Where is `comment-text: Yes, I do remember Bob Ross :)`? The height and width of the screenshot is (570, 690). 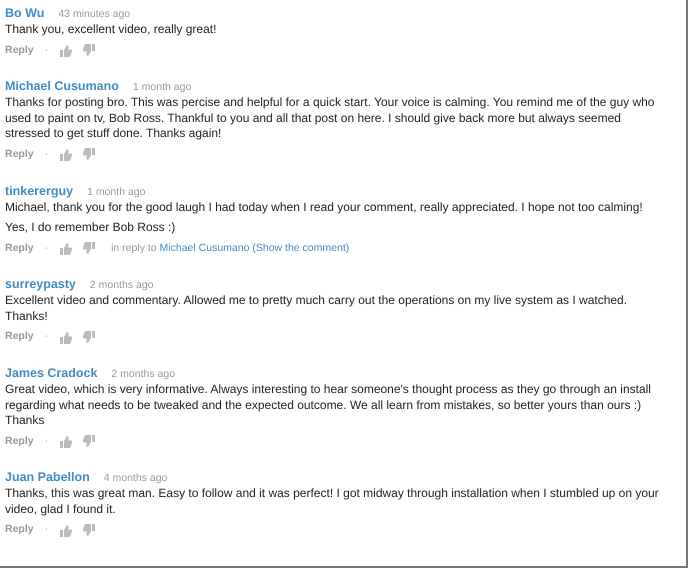 comment-text: Yes, I do remember Bob Ross :) is located at coordinates (90, 228).